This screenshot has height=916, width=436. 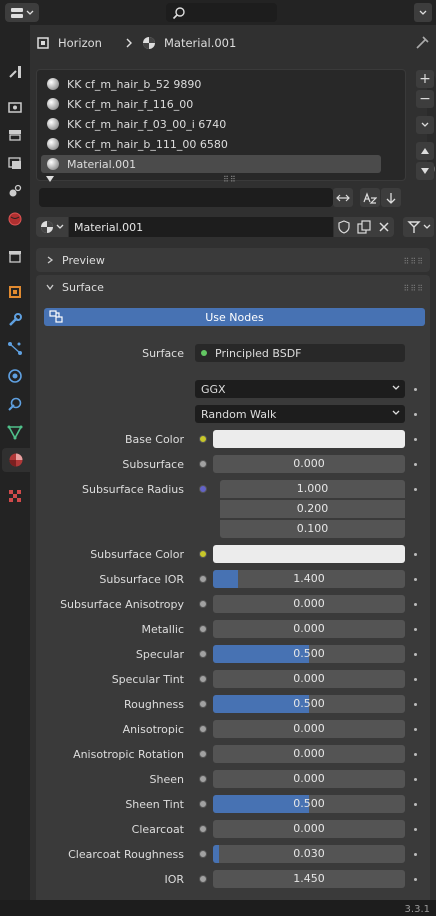 I want to click on preview-panel-header: Preview ⠿⠿⠿, so click(x=233, y=260).